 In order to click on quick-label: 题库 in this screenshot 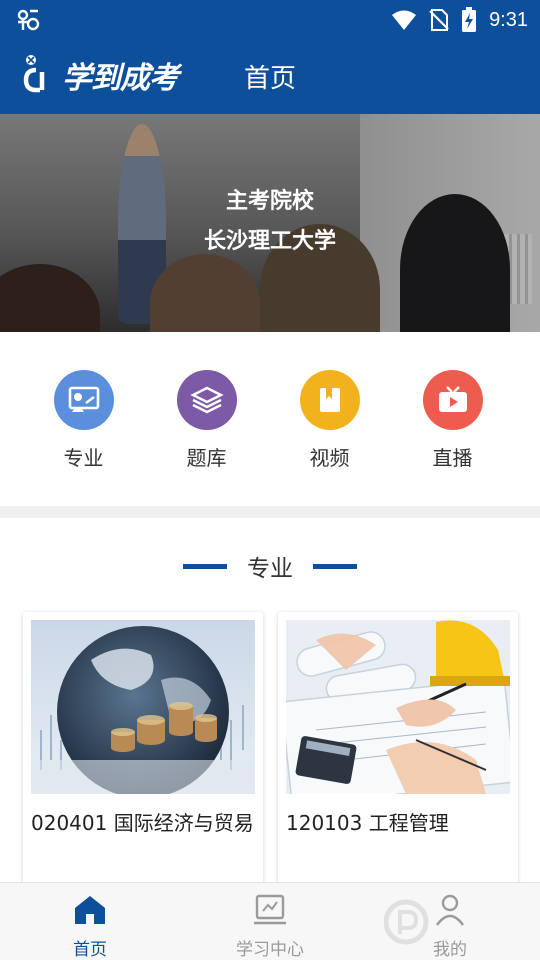, I will do `click(206, 458)`.